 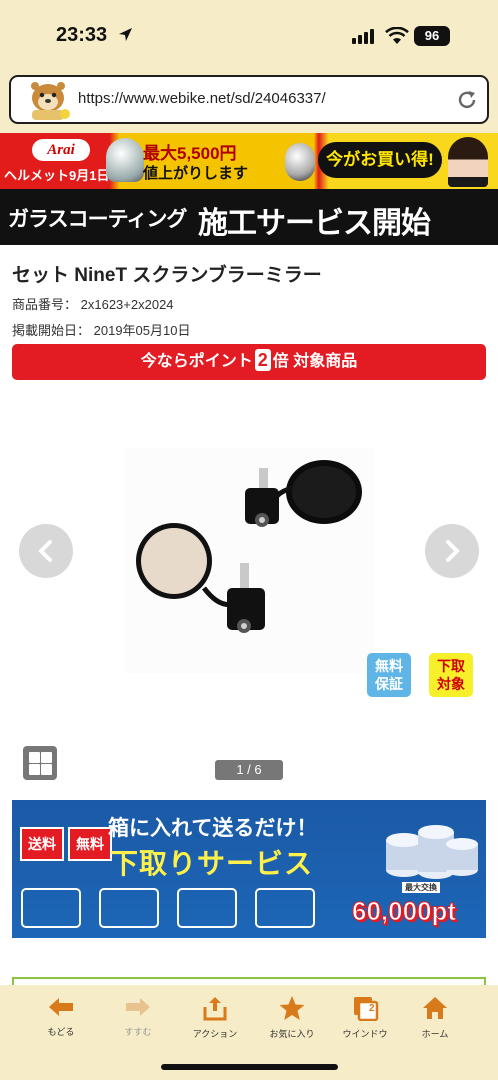 I want to click on product-number-value: 2x1623+2x2024, so click(x=127, y=304).